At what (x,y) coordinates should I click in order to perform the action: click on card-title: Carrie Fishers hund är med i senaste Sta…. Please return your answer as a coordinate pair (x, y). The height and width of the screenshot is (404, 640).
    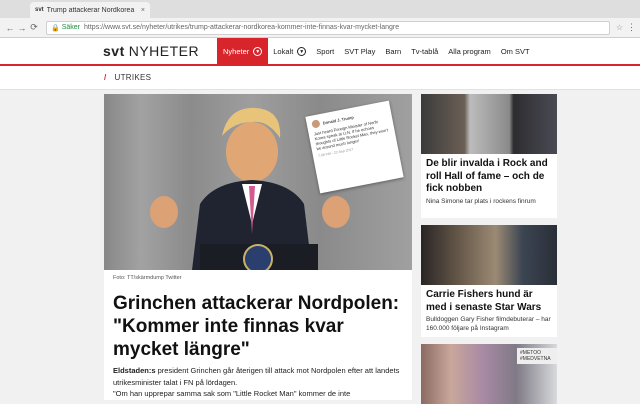
    Looking at the image, I should click on (489, 299).